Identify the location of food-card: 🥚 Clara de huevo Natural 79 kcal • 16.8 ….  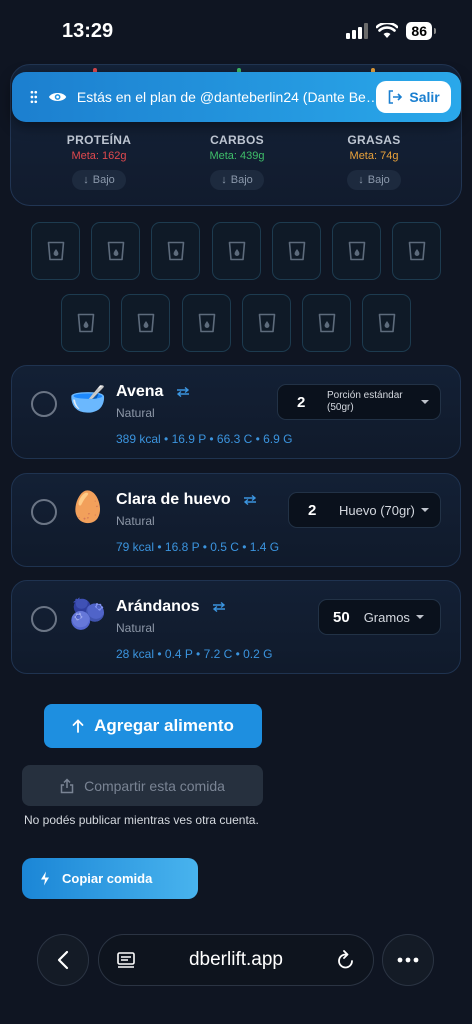
(236, 520).